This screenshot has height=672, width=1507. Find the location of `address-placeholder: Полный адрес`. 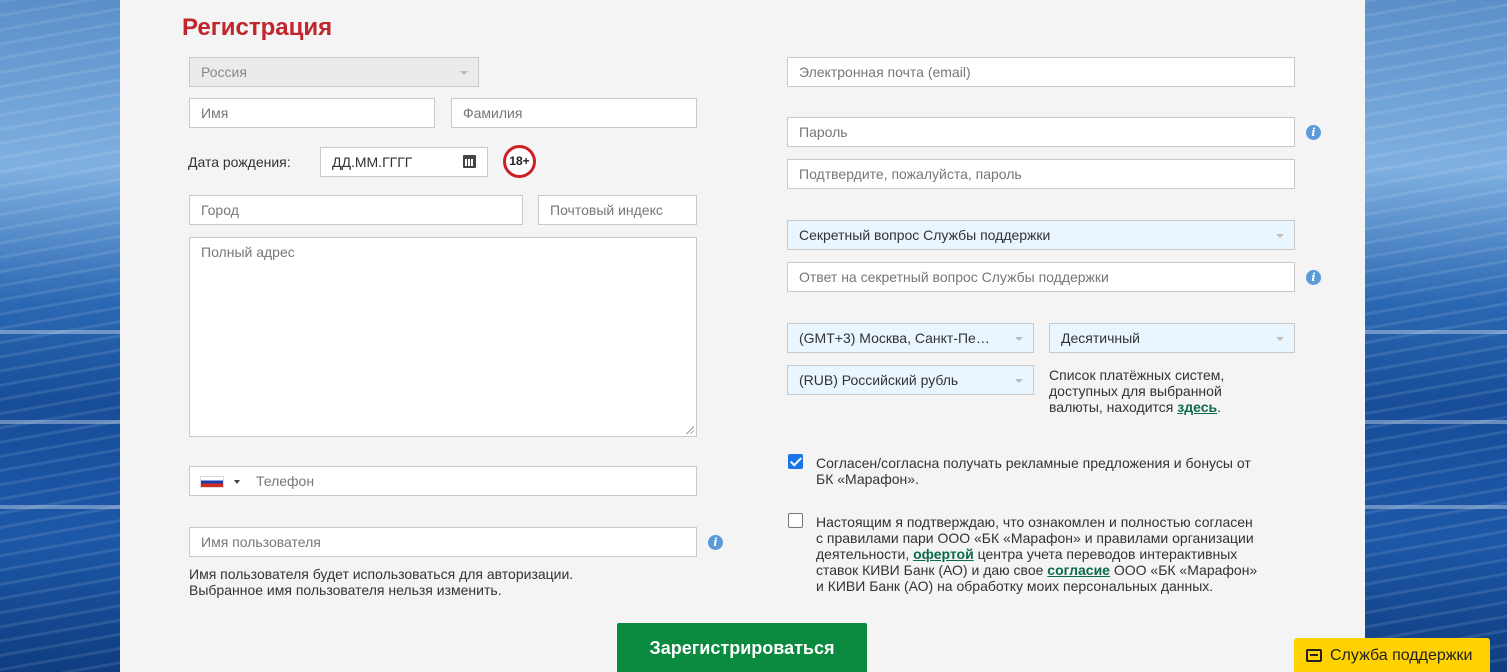

address-placeholder: Полный адрес is located at coordinates (248, 252).